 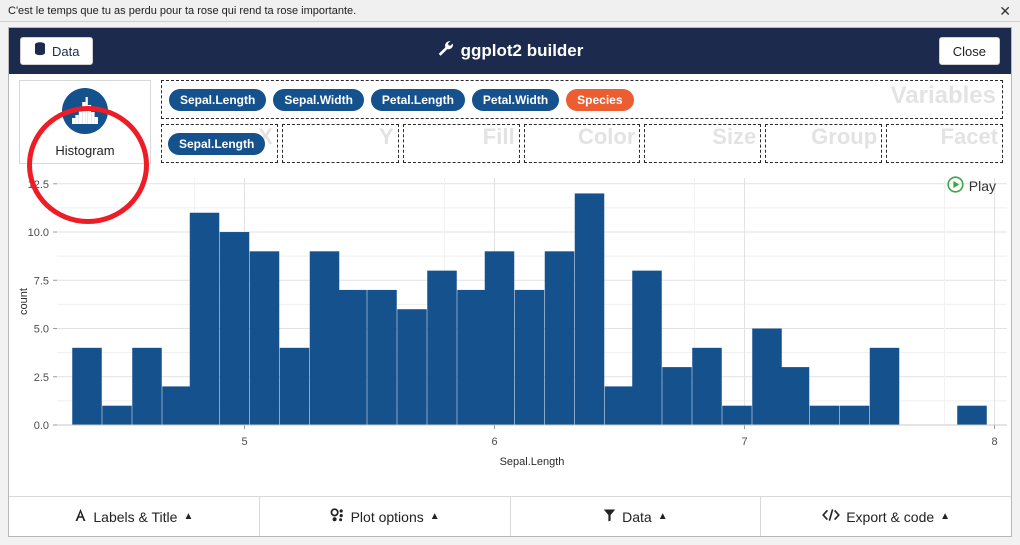 What do you see at coordinates (943, 95) in the screenshot?
I see `variables-panel-title: Variables` at bounding box center [943, 95].